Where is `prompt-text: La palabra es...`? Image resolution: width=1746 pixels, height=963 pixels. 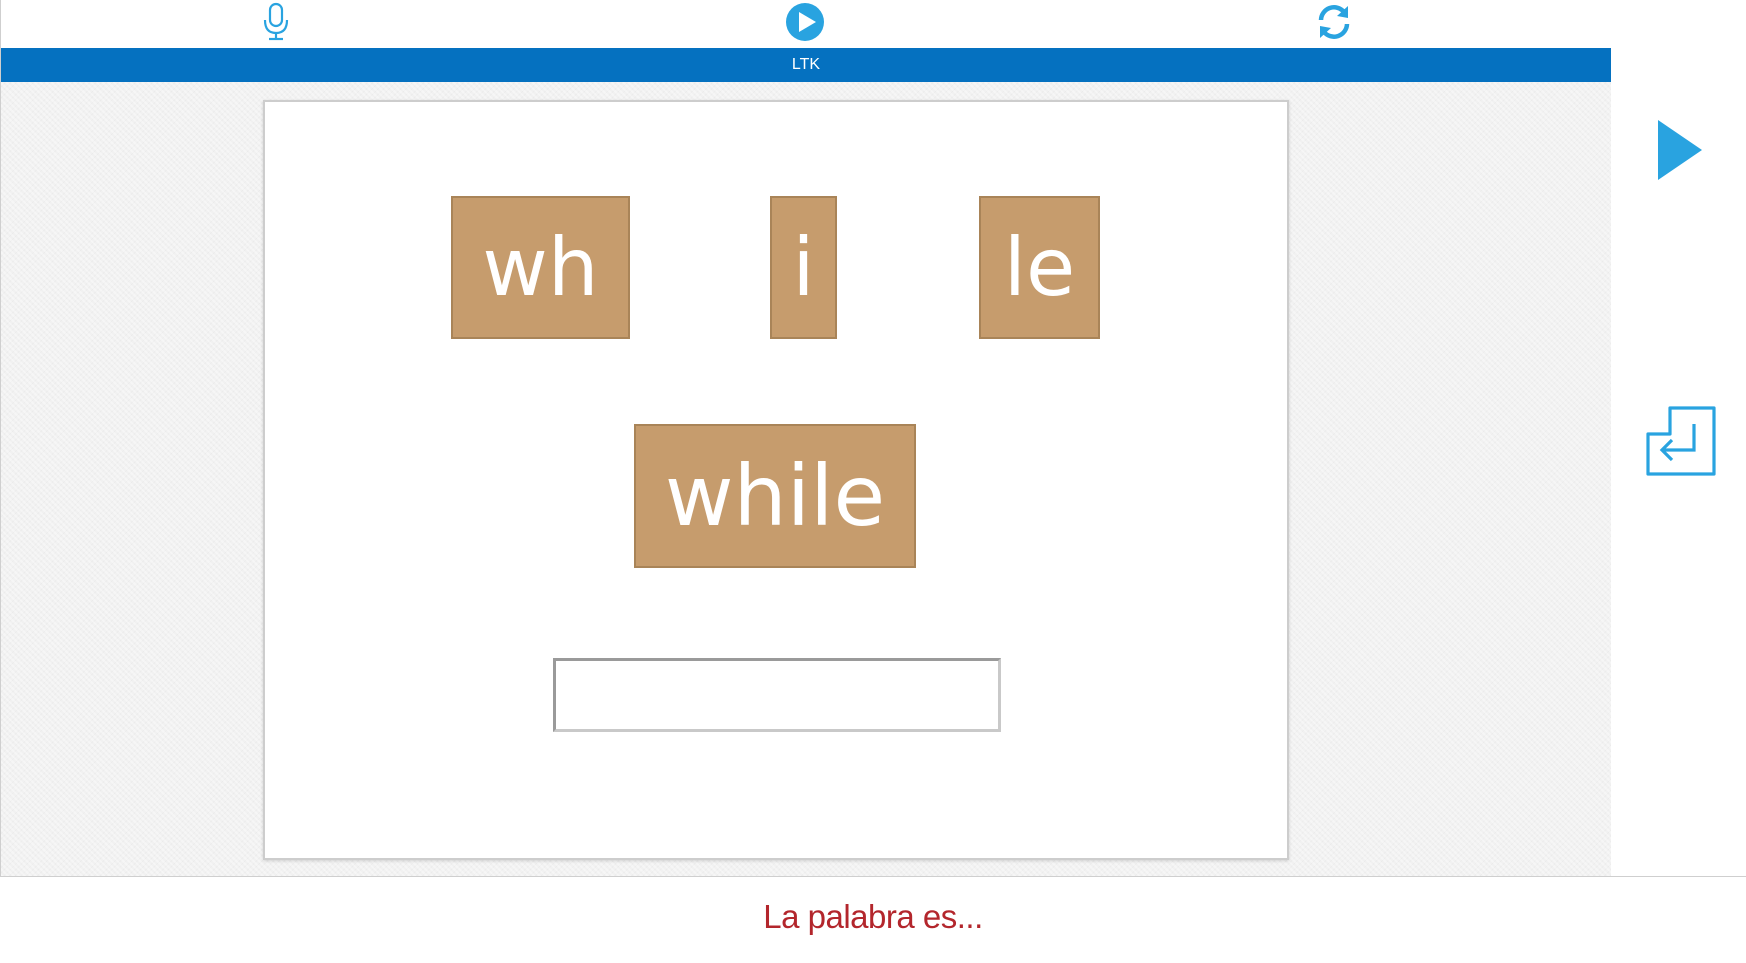 prompt-text: La palabra es... is located at coordinates (873, 916).